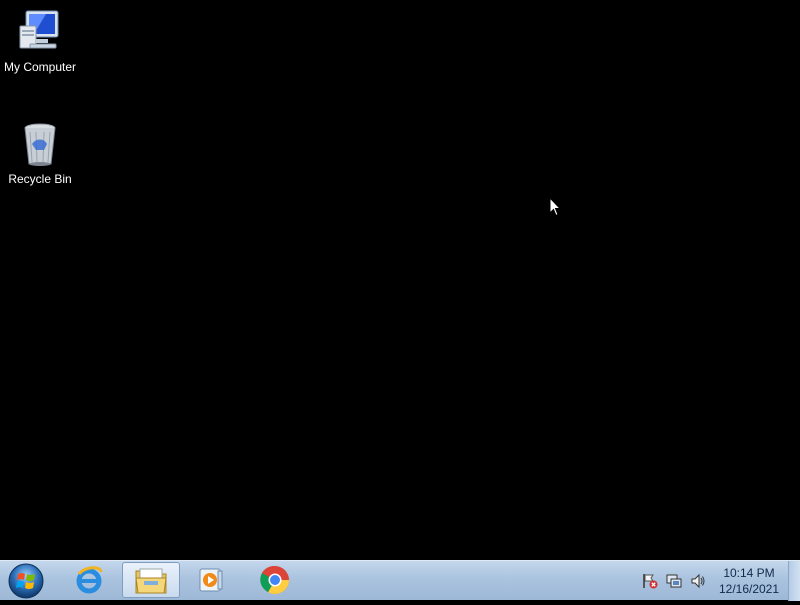  What do you see at coordinates (39, 29) in the screenshot?
I see `computer-icon` at bounding box center [39, 29].